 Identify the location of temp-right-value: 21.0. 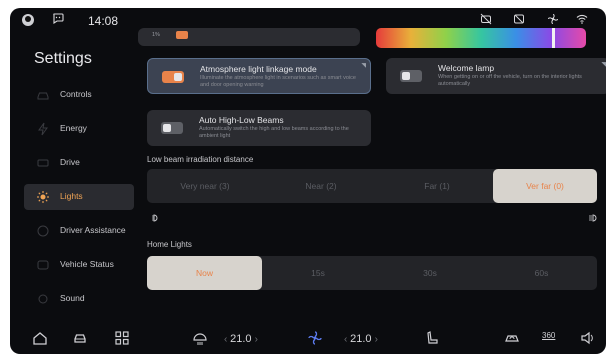
(361, 339).